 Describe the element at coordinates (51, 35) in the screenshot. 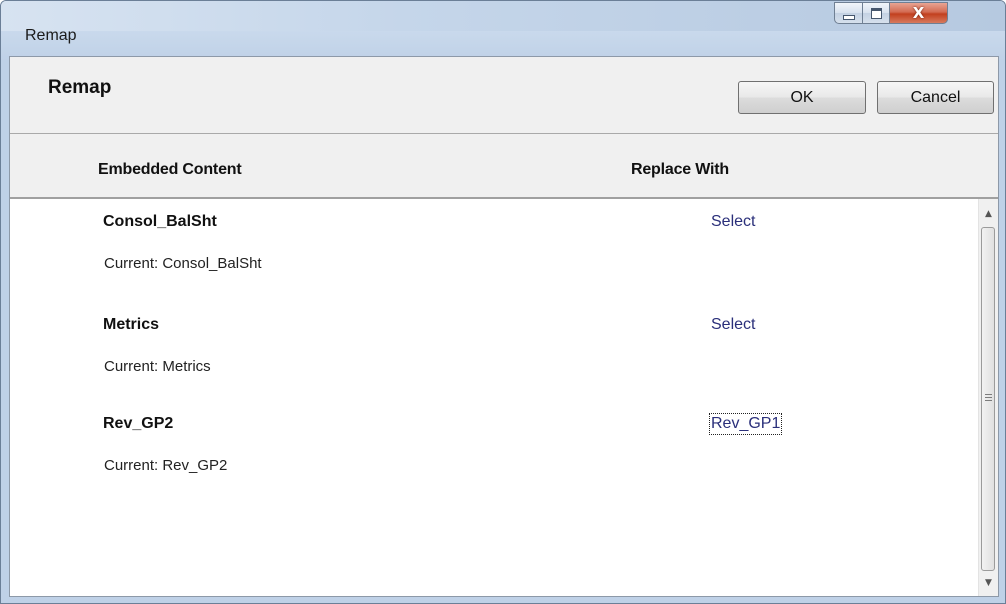

I see `window-title: Remap` at that location.